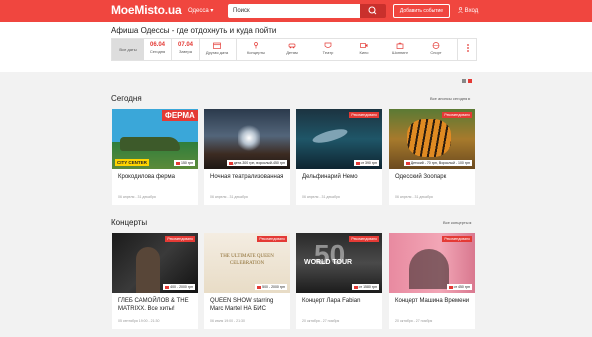  Describe the element at coordinates (200, 10) in the screenshot. I see `city-selector: Одесса ▾` at that location.